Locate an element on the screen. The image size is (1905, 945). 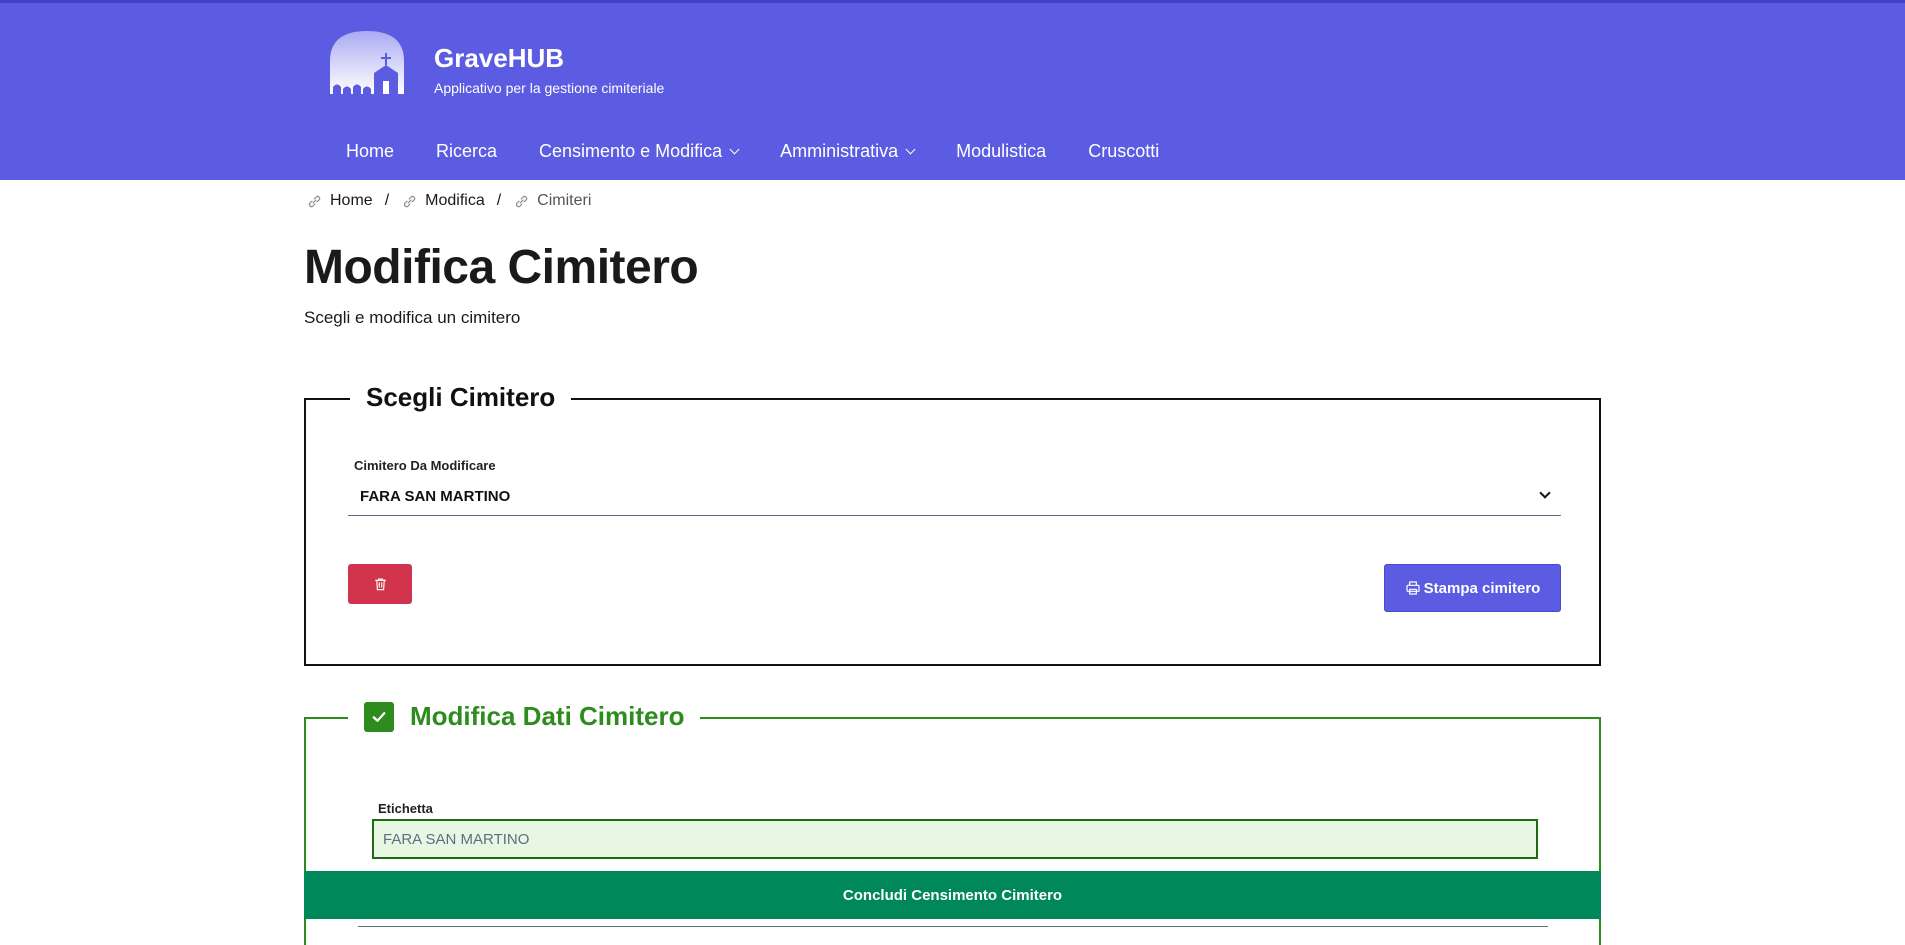
divider is located at coordinates (953, 926).